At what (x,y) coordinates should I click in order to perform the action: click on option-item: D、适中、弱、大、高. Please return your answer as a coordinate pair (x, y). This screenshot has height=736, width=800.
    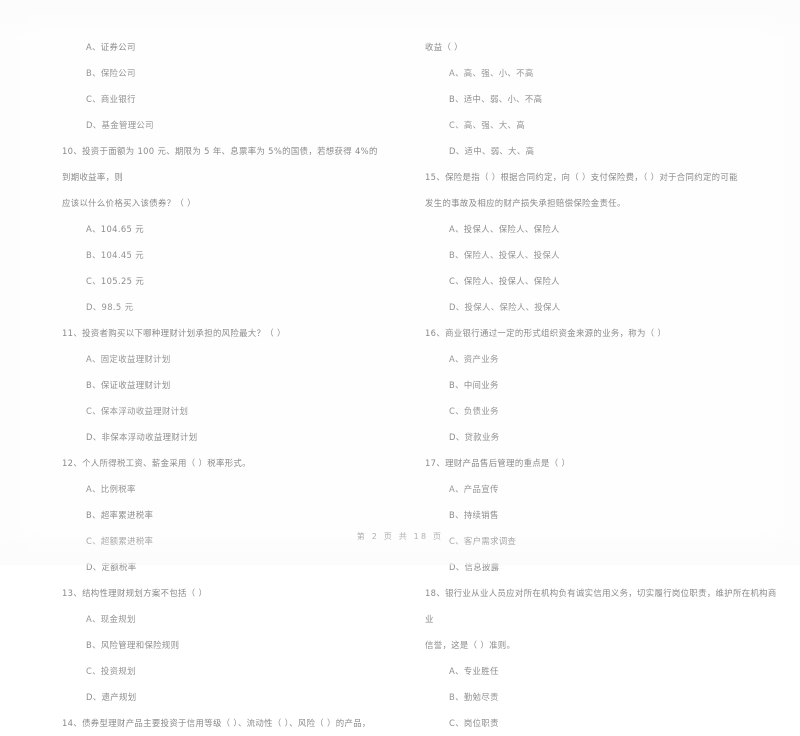
    Looking at the image, I should click on (492, 151).